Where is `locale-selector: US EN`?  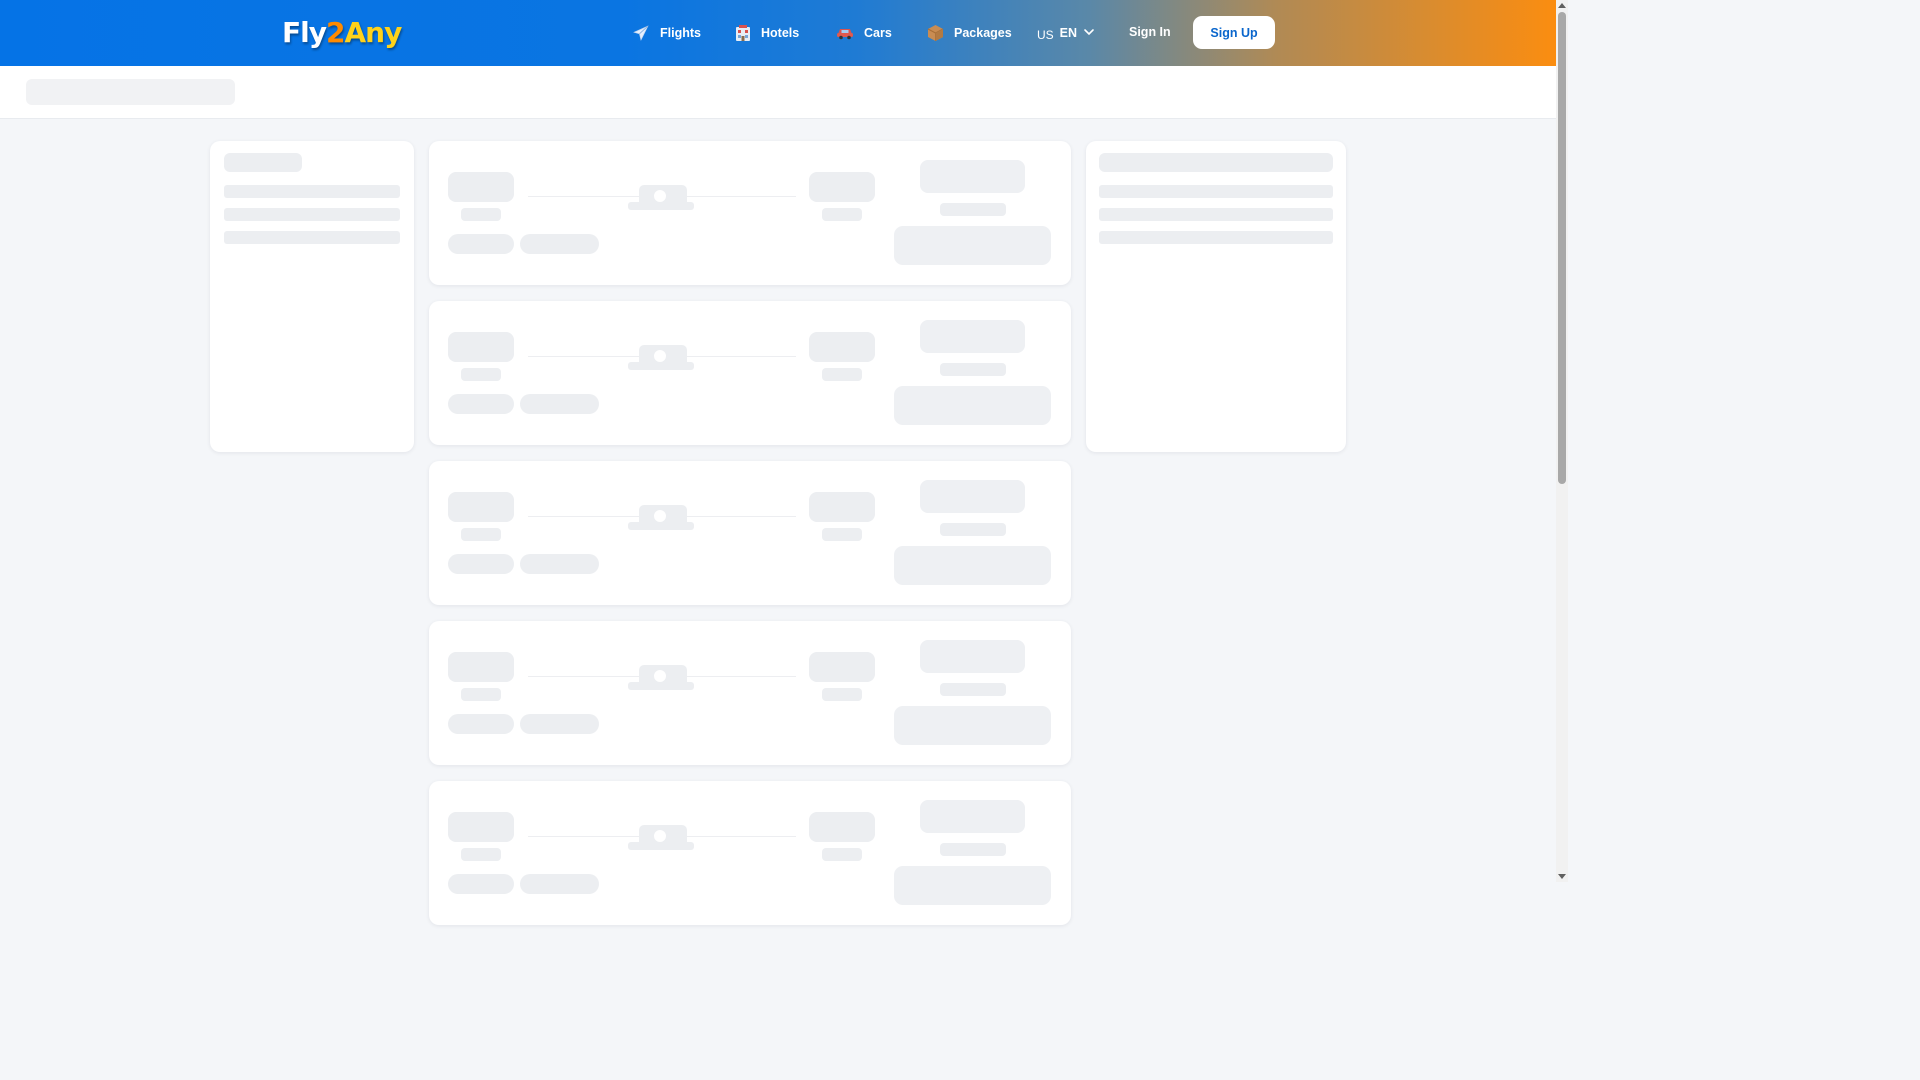 locale-selector: US EN is located at coordinates (1066, 33).